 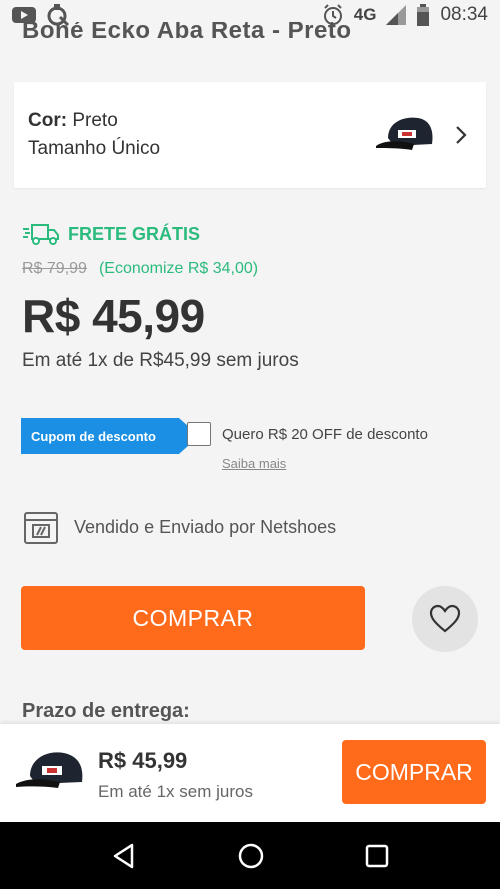 What do you see at coordinates (134, 233) in the screenshot?
I see `free-shipping-label: FRETE GRÁTIS` at bounding box center [134, 233].